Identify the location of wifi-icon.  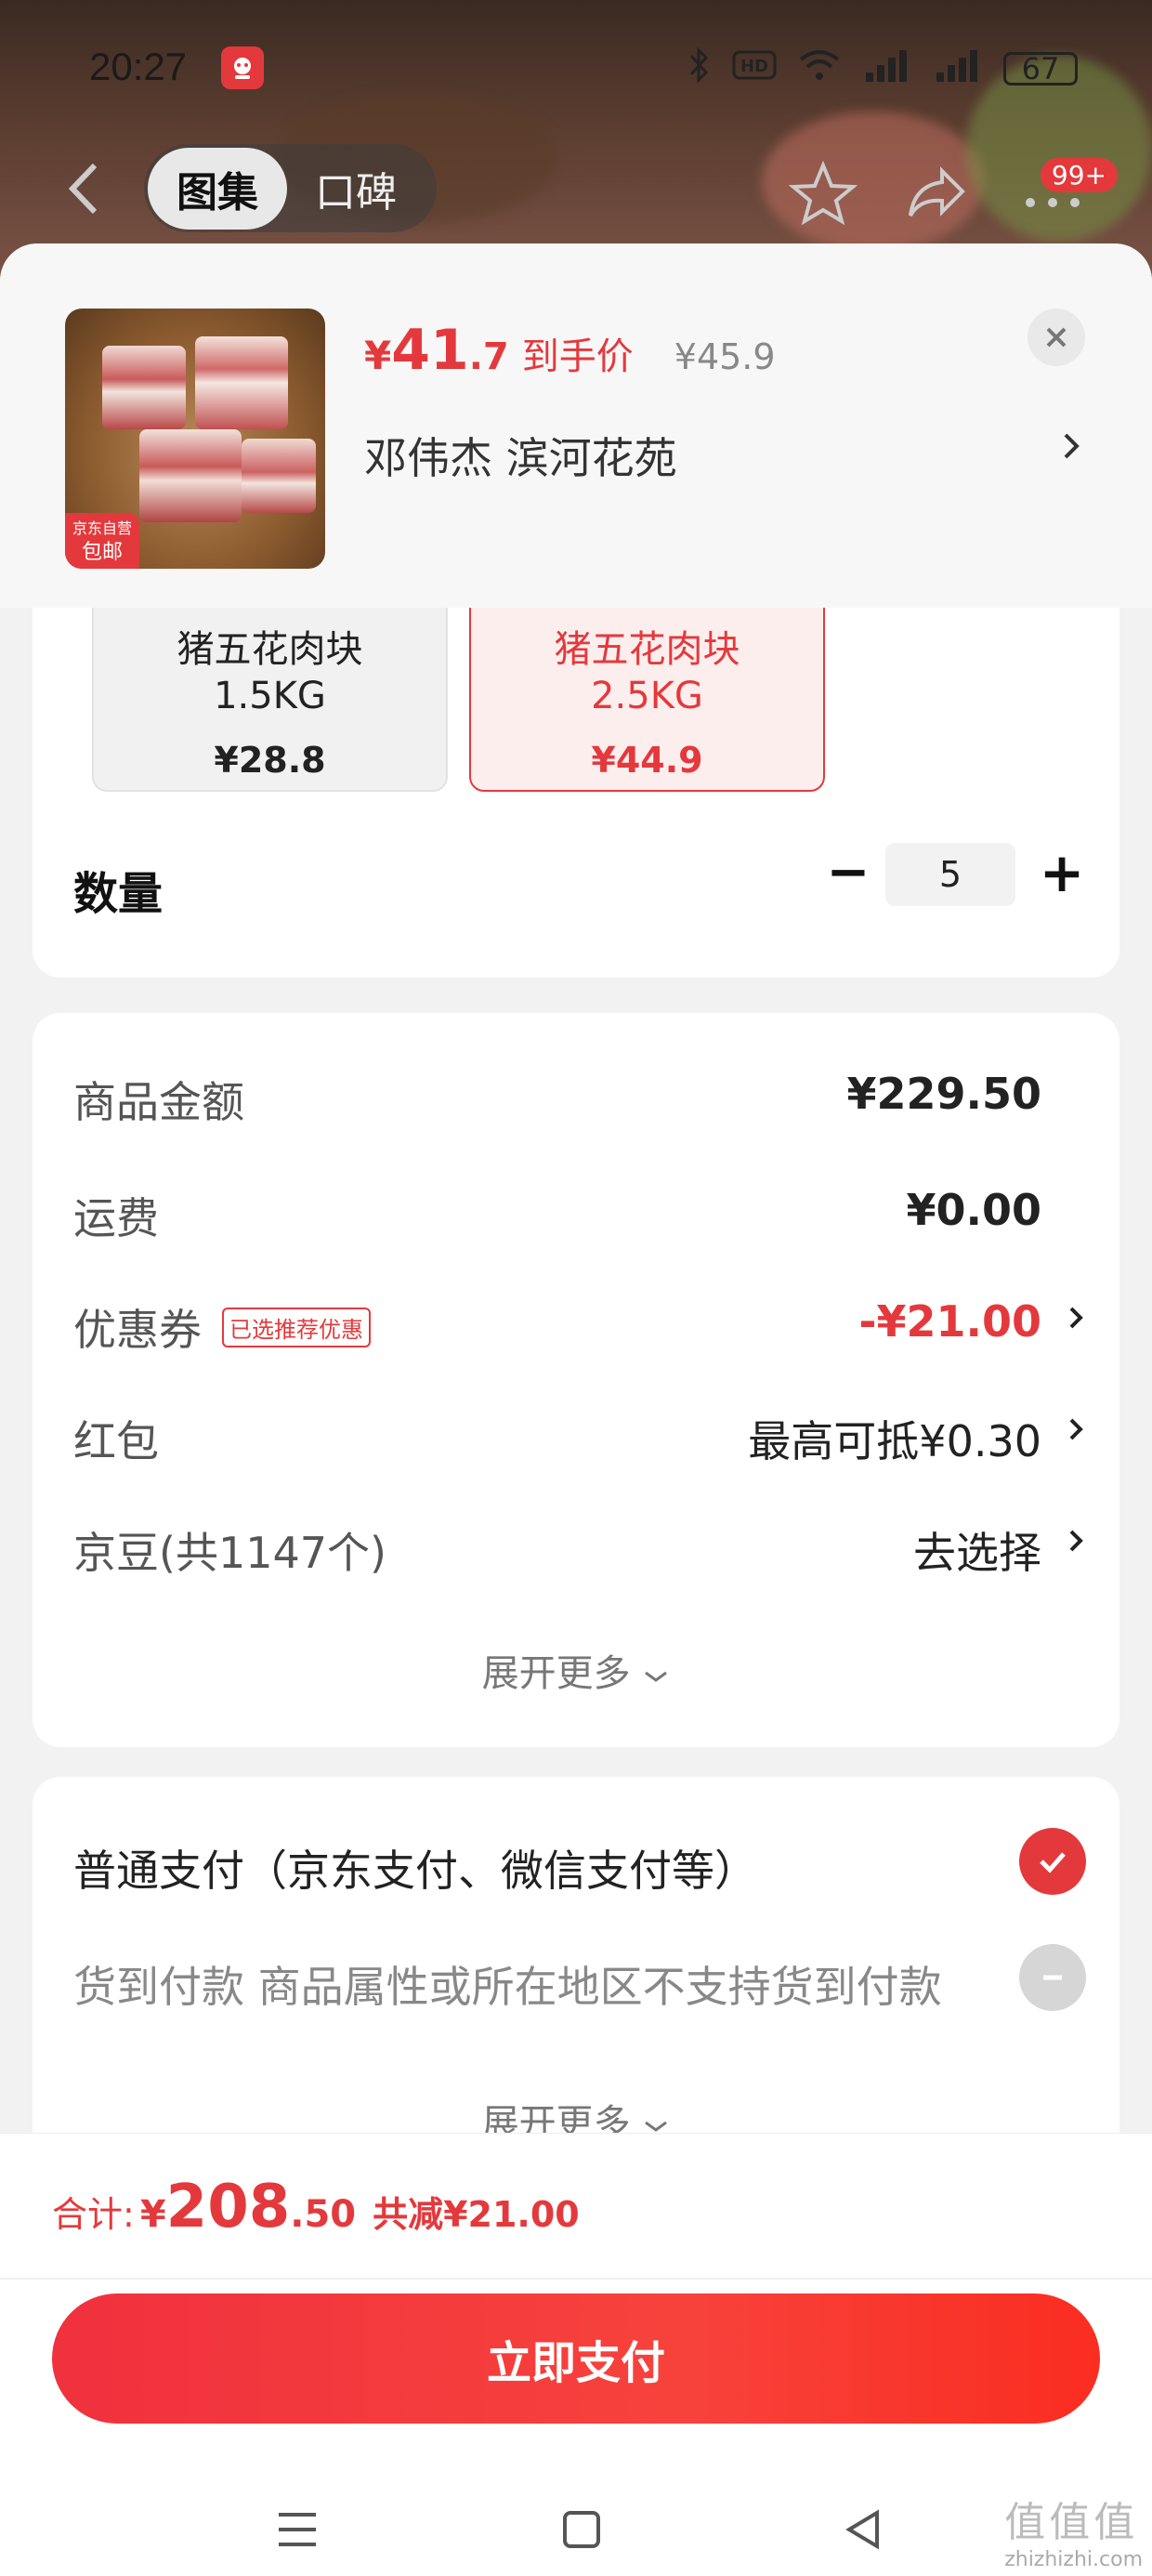
(819, 68).